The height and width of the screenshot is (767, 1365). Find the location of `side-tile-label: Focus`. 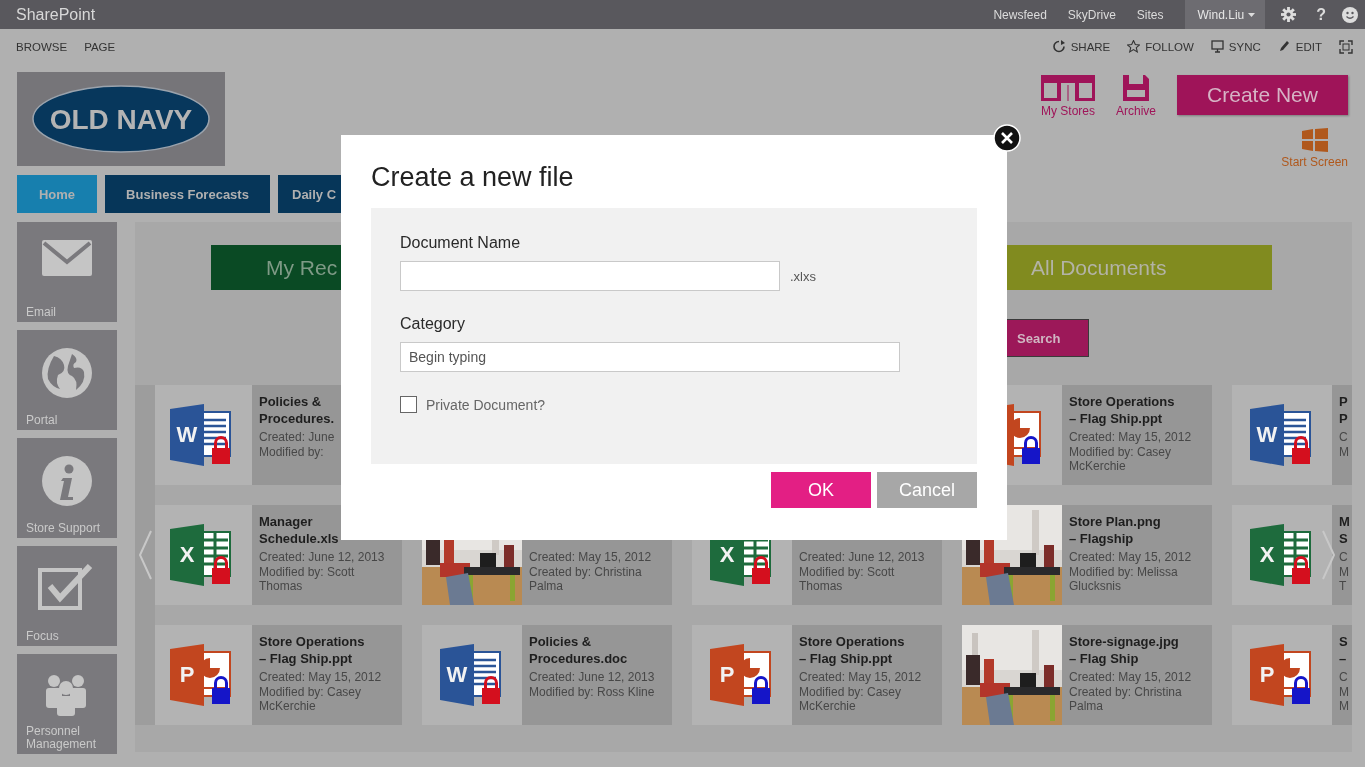

side-tile-label: Focus is located at coordinates (42, 637).